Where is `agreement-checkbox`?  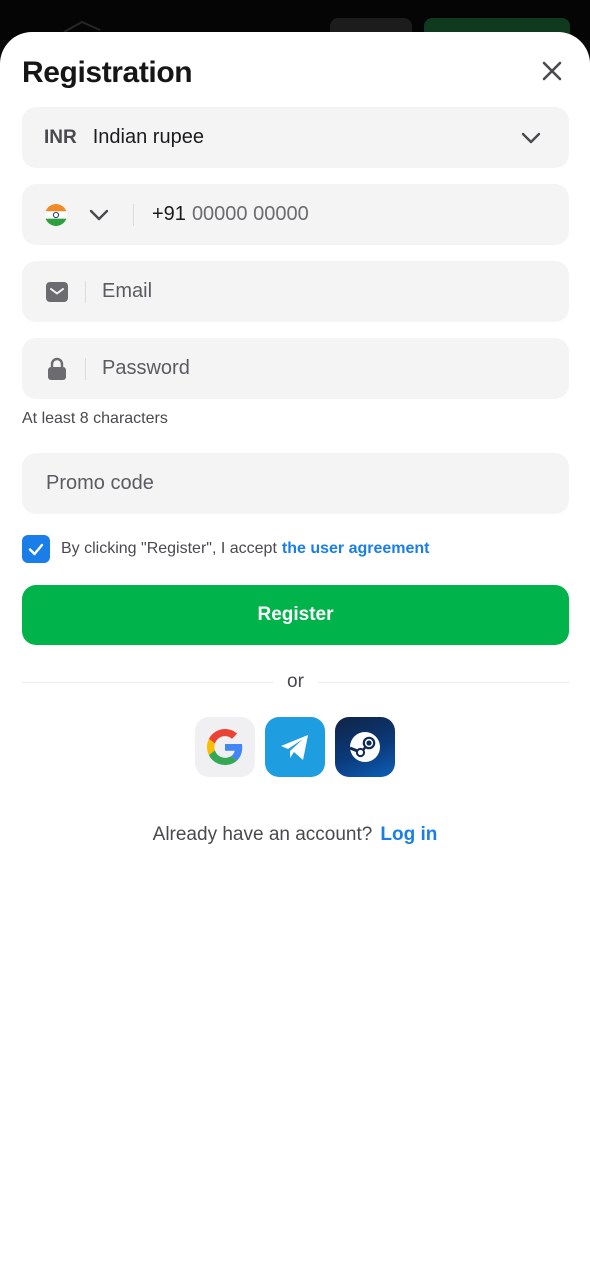 agreement-checkbox is located at coordinates (36, 549).